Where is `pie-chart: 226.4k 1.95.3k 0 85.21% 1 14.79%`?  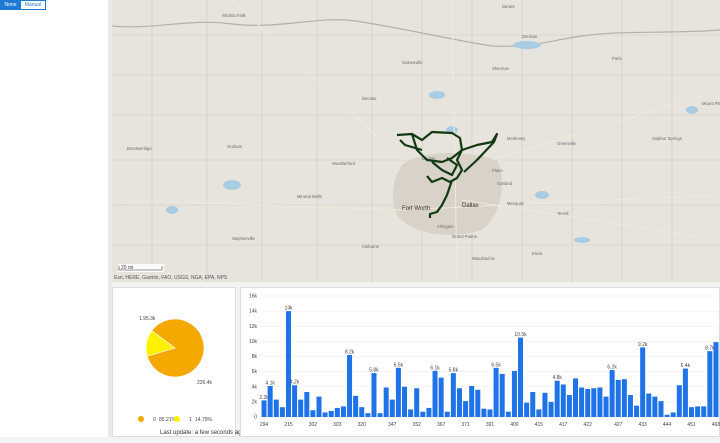
pie-chart: 226.4k 1.95.3k 0 85.21% 1 14.79% is located at coordinates (175, 363).